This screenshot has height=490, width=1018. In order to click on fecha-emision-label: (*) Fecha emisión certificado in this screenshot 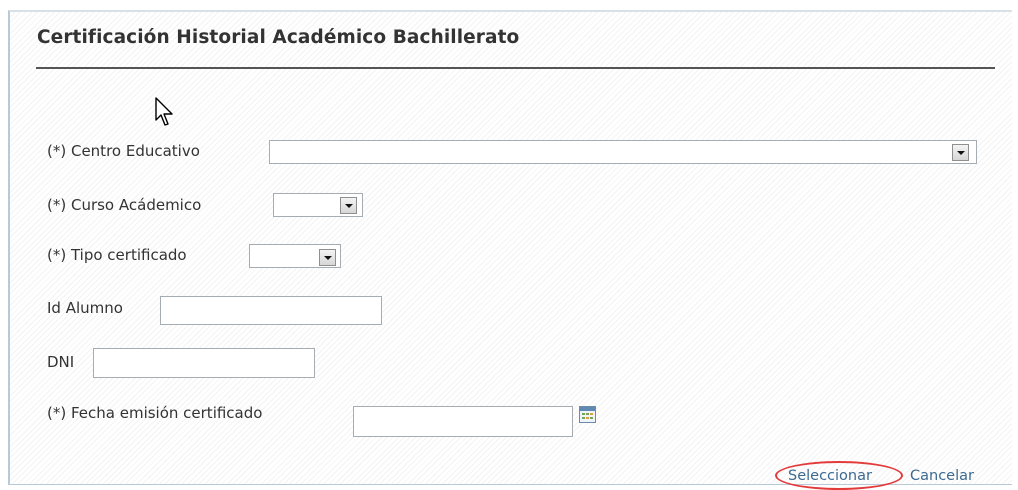, I will do `click(155, 413)`.